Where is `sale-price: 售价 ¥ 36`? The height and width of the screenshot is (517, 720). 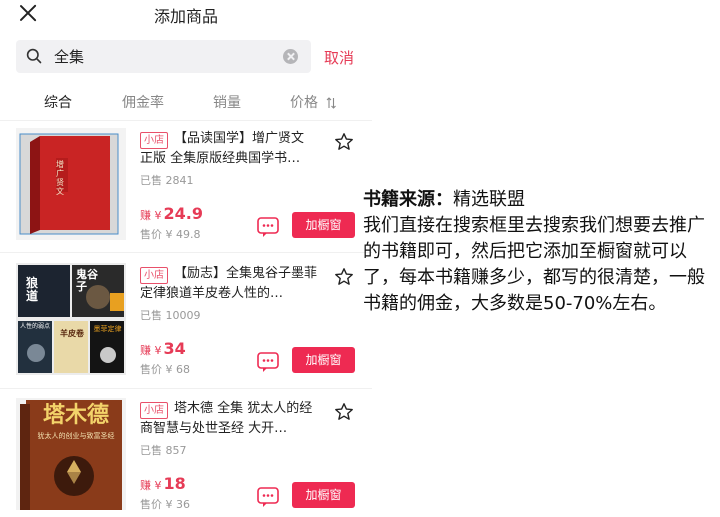
sale-price: 售价 ¥ 36 is located at coordinates (165, 504).